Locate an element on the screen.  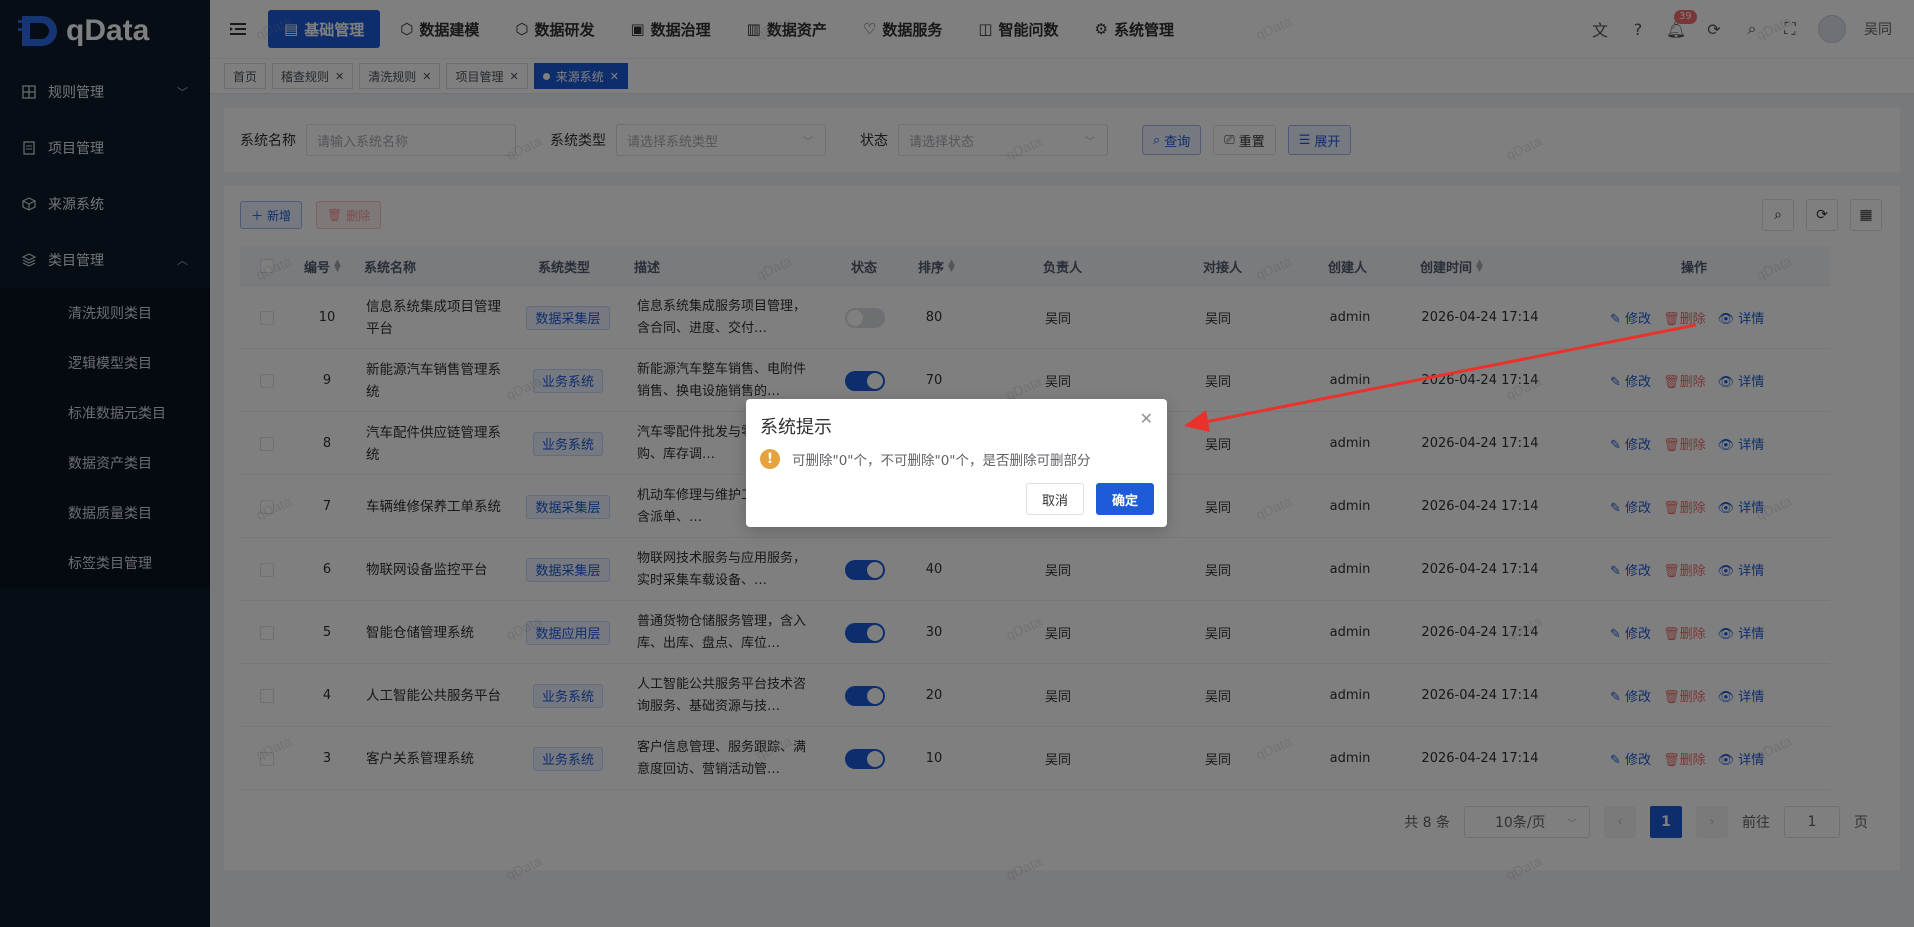
confirm-dialog: 系统提示 ✕ ! 可删除"0"个，不可删除"0"个，是否删除可删部分 取消 确定 is located at coordinates (956, 463).